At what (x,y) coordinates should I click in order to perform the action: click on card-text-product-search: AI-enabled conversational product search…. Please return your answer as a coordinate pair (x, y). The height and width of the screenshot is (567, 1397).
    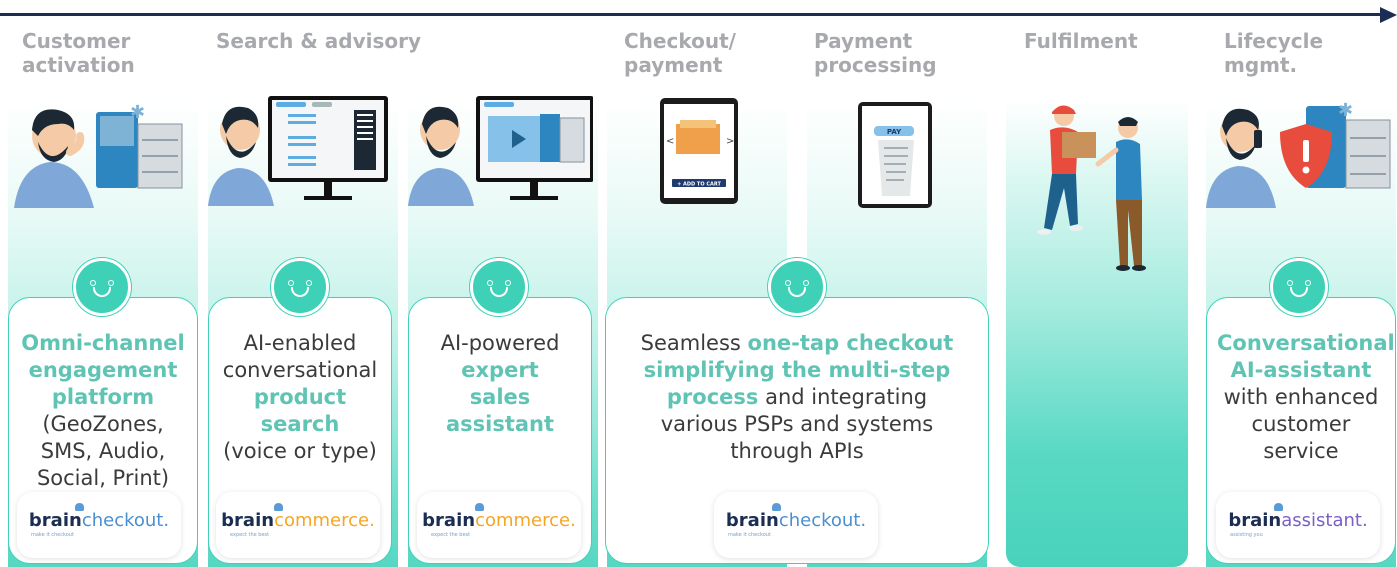
    Looking at the image, I should click on (300, 397).